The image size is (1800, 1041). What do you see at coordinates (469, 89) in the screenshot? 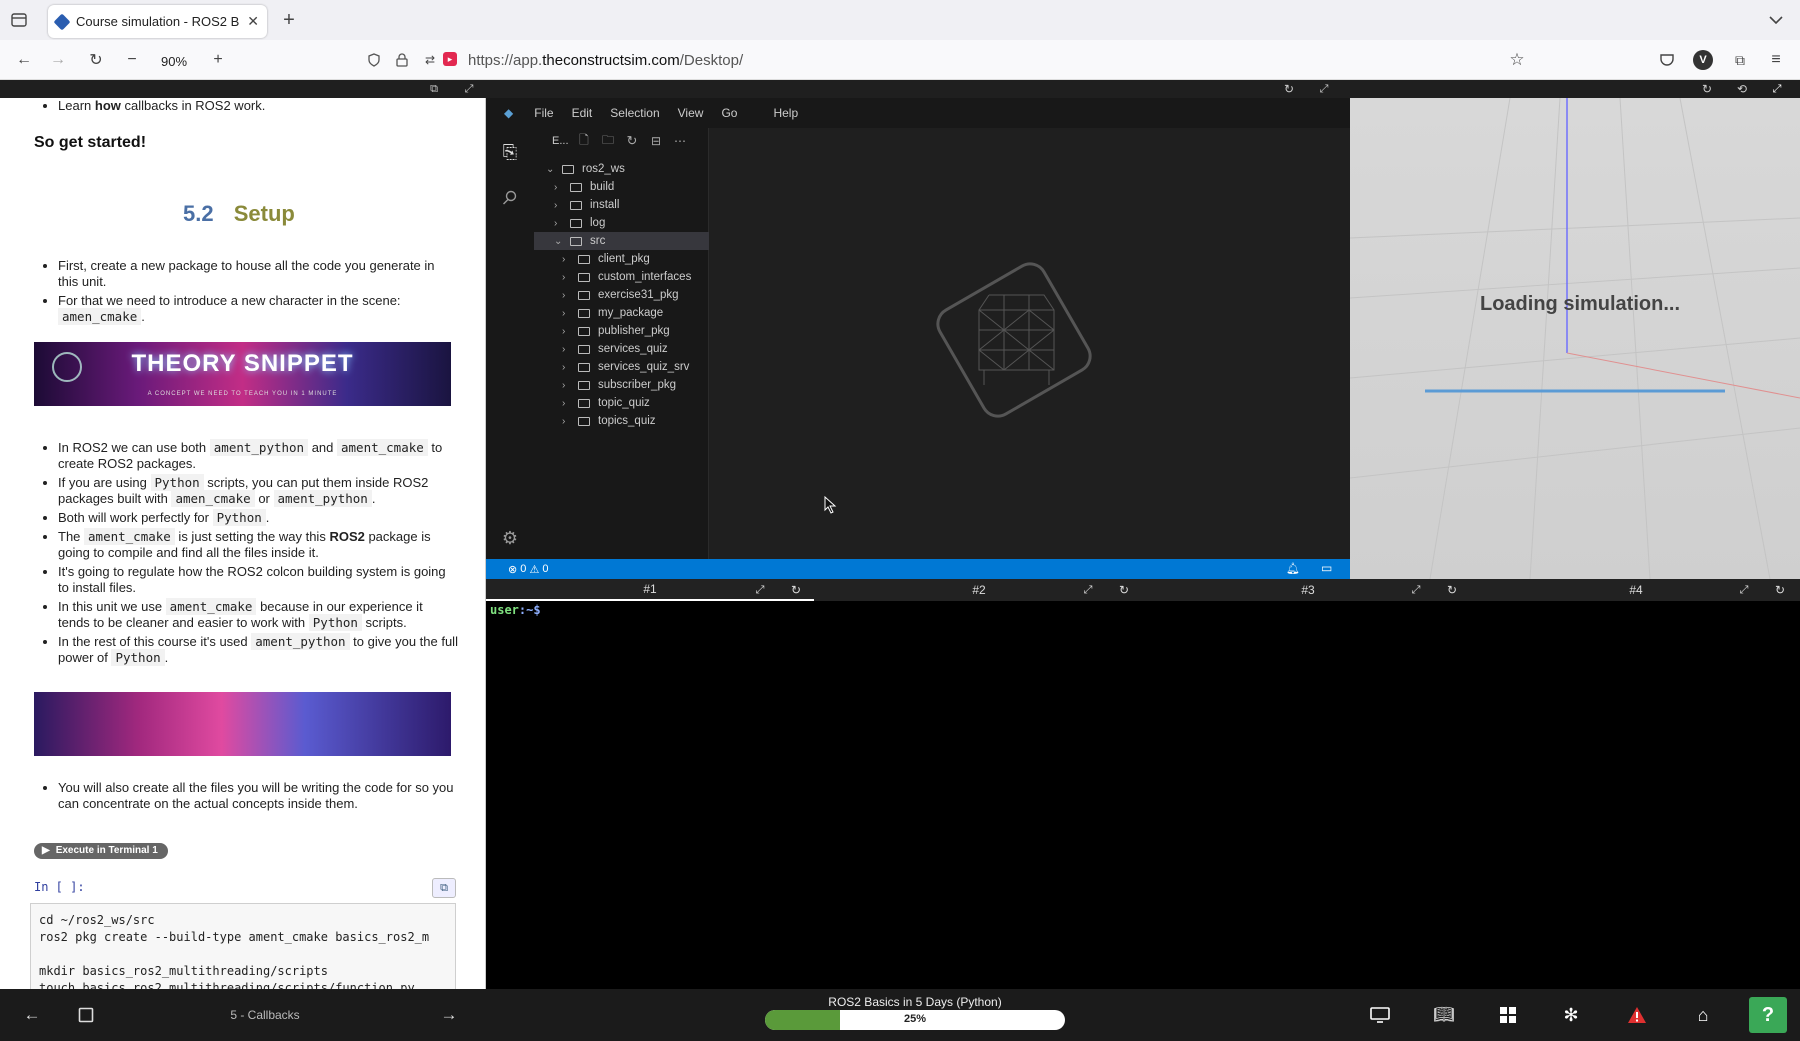
I see `expand-icon: ⤢` at bounding box center [469, 89].